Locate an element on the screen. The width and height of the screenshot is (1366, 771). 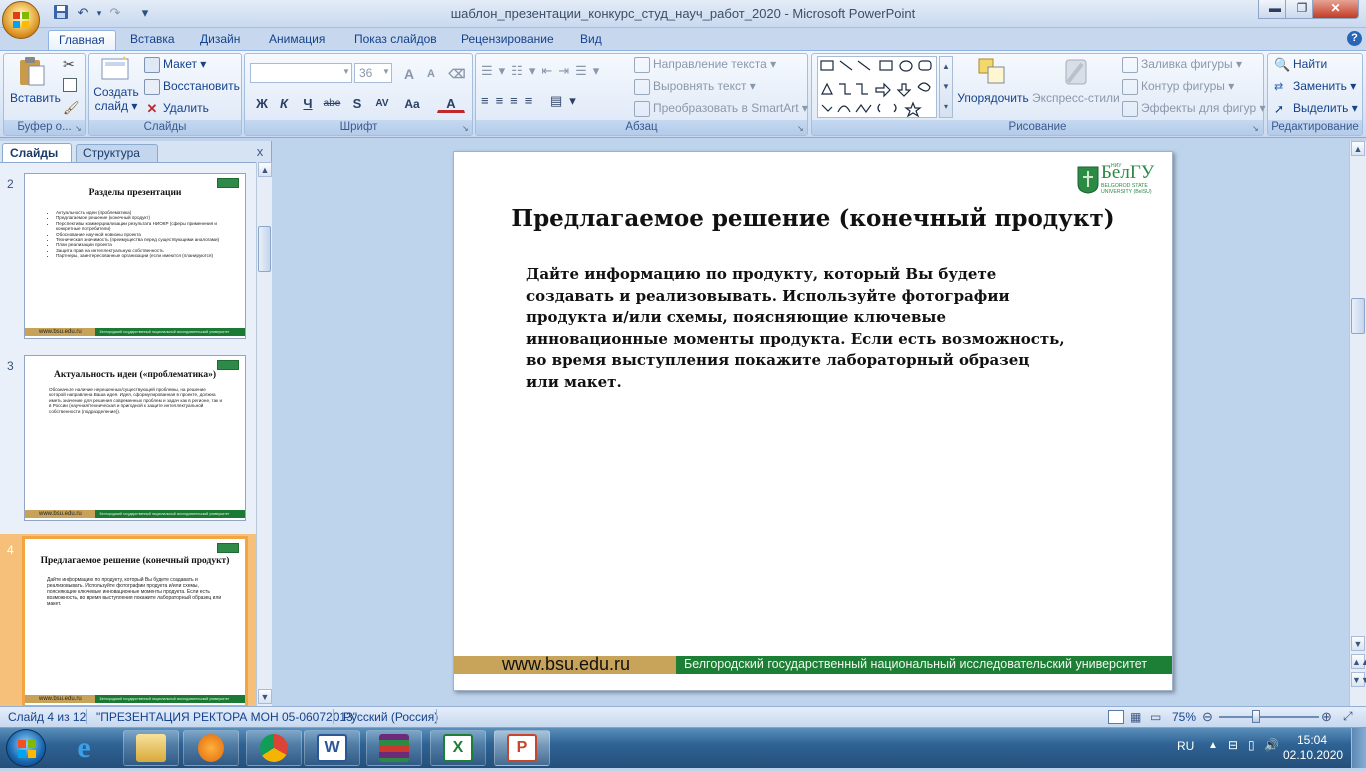
normal-view-icon is located at coordinates (1116, 717).